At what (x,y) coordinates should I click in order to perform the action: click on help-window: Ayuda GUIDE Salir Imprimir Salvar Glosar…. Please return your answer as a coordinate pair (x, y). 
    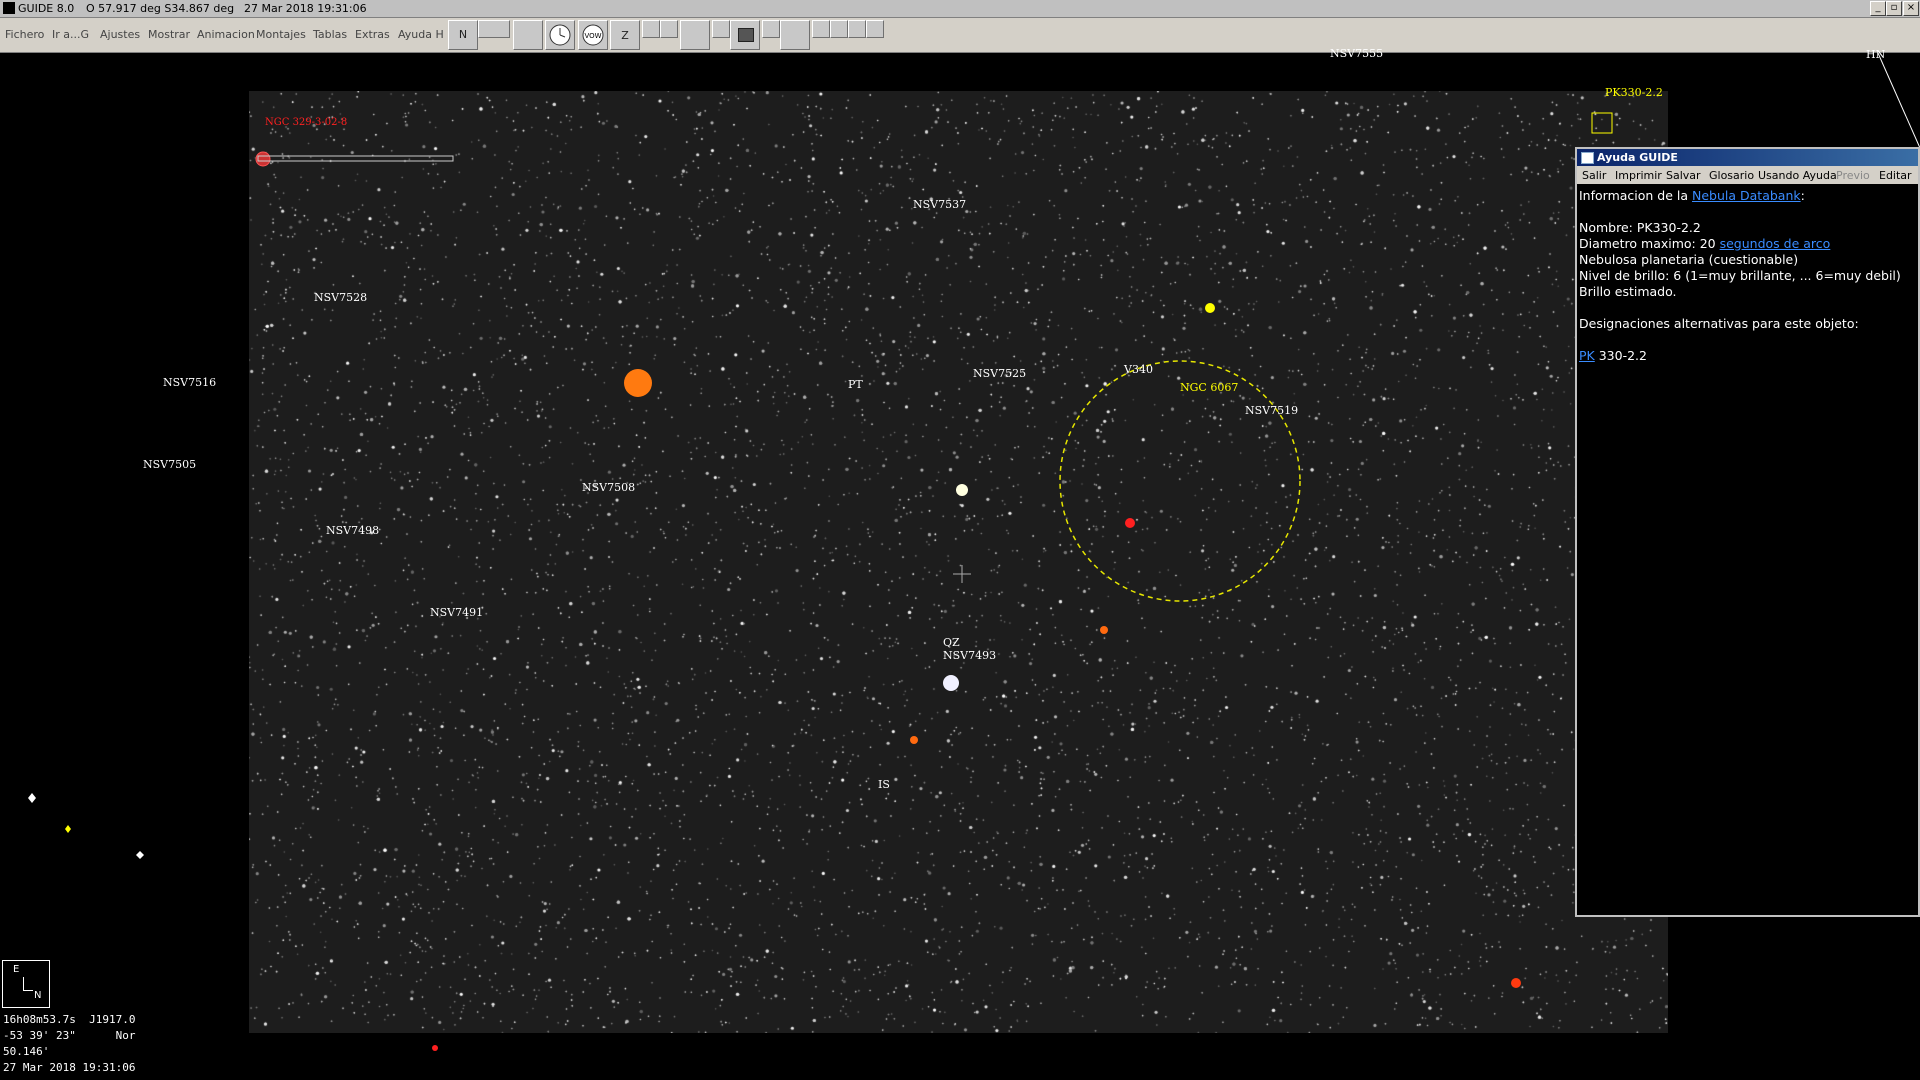
    Looking at the image, I should click on (1747, 532).